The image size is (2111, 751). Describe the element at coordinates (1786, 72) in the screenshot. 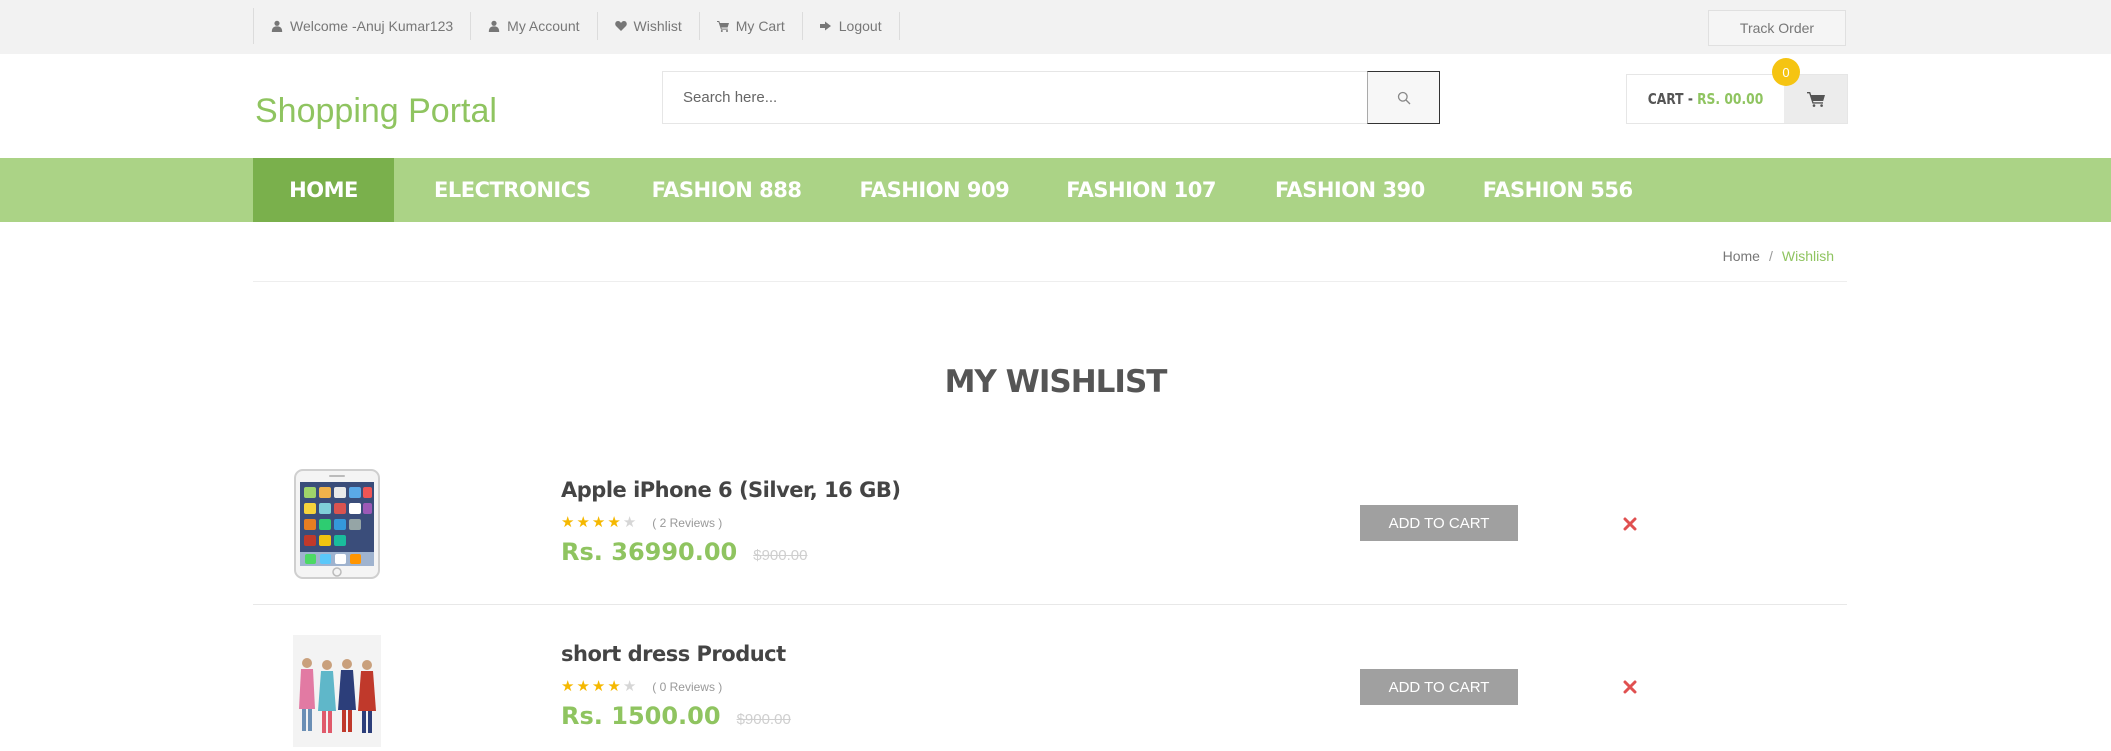

I see `cart-count-badge: 0` at that location.